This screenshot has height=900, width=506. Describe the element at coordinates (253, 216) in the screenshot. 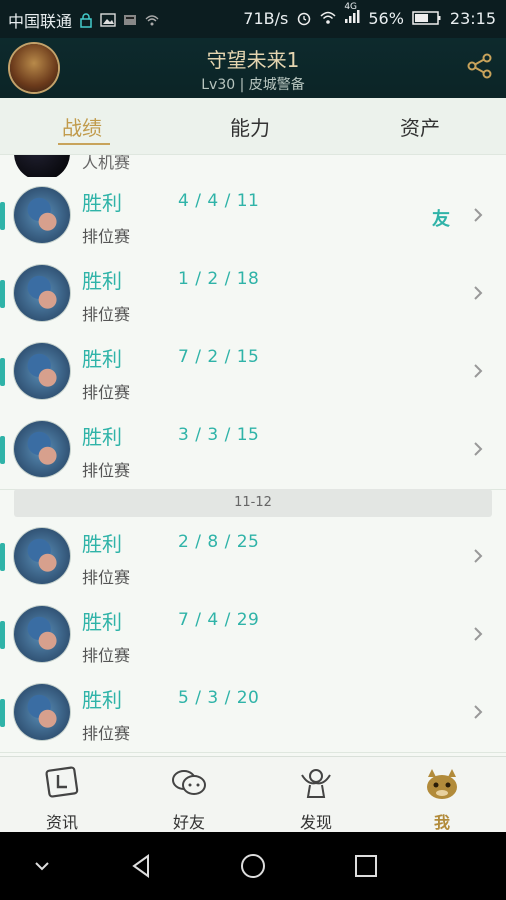

I see `match-row: 胜利 4 / 4 / 11 排位赛 友` at that location.